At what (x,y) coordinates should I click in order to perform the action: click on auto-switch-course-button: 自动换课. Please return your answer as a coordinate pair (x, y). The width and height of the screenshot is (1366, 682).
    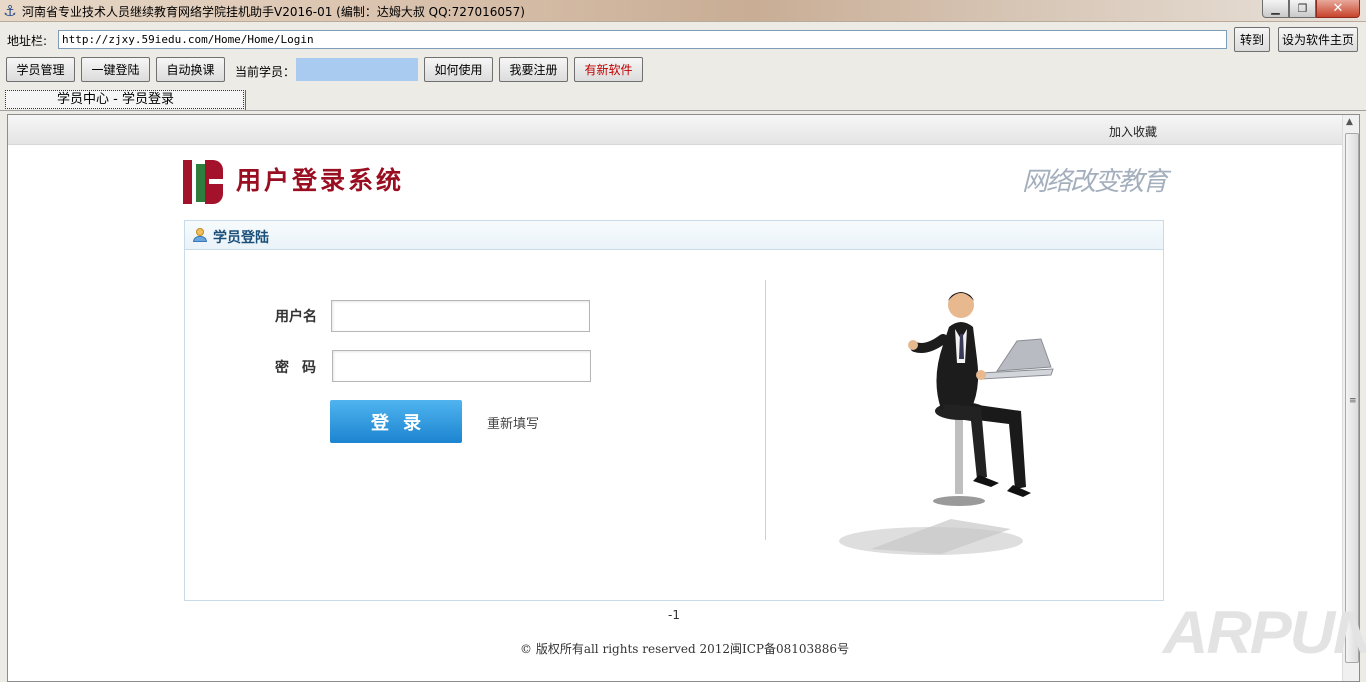
    Looking at the image, I should click on (190, 69).